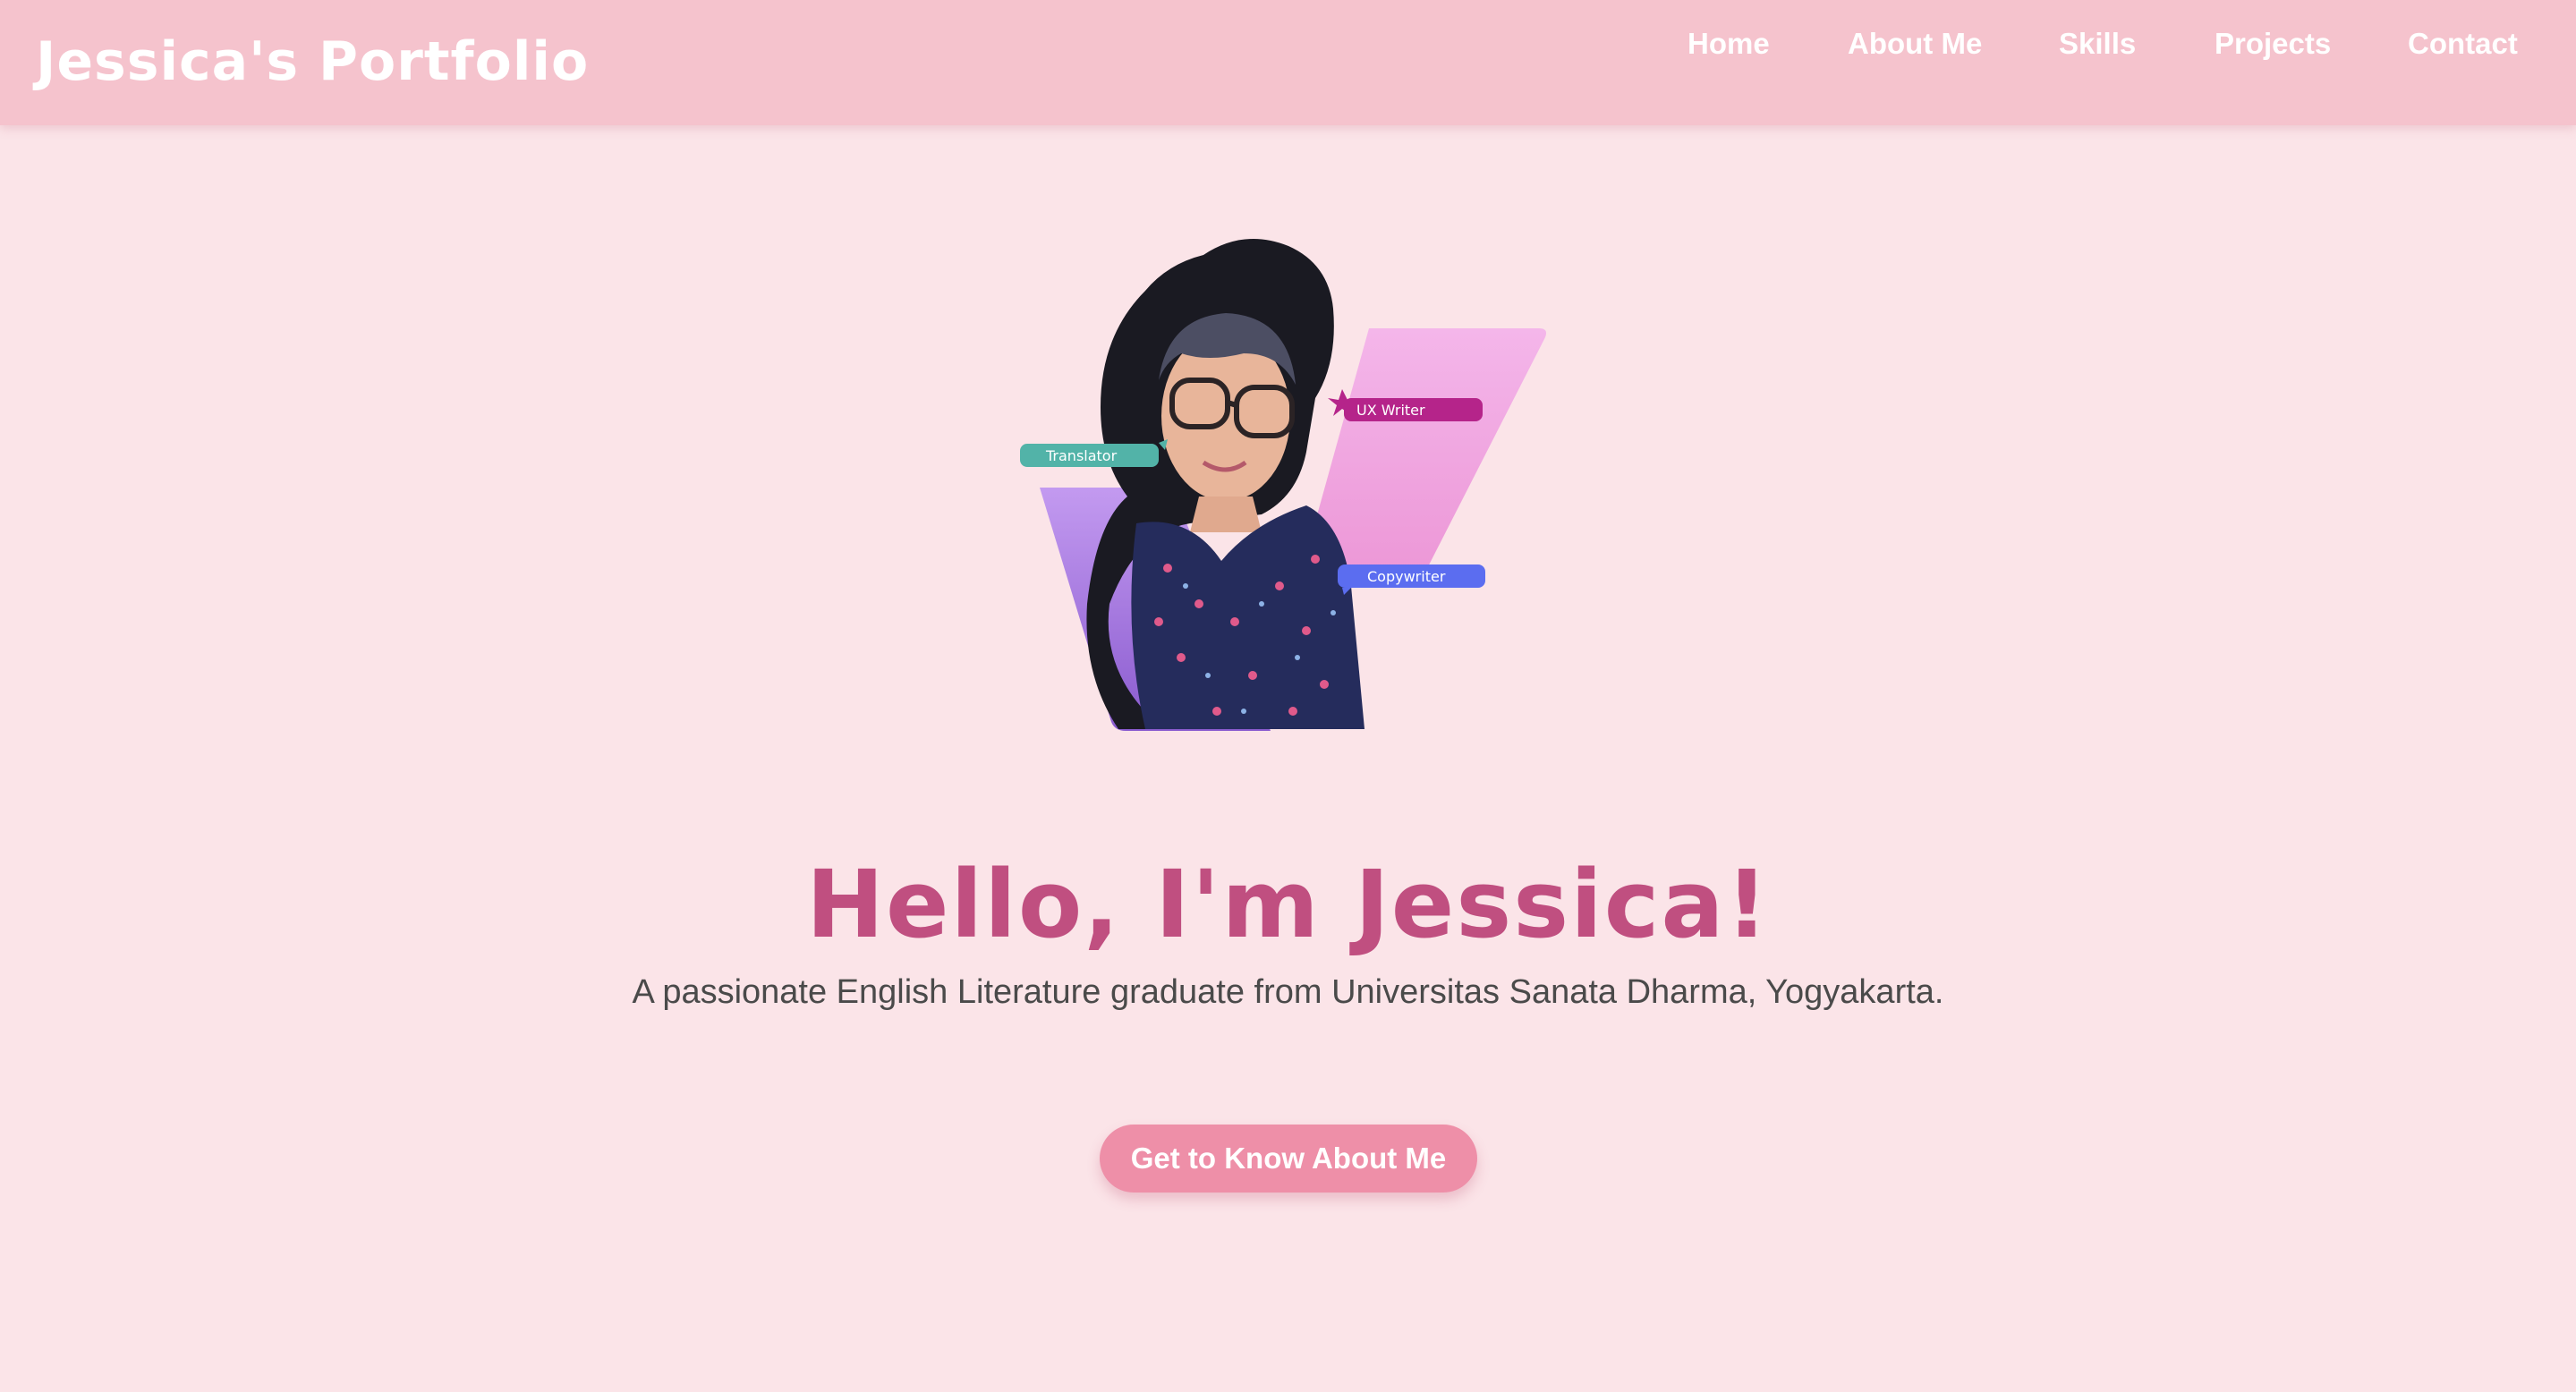  I want to click on tag-copywriter: Copywriter, so click(1411, 579).